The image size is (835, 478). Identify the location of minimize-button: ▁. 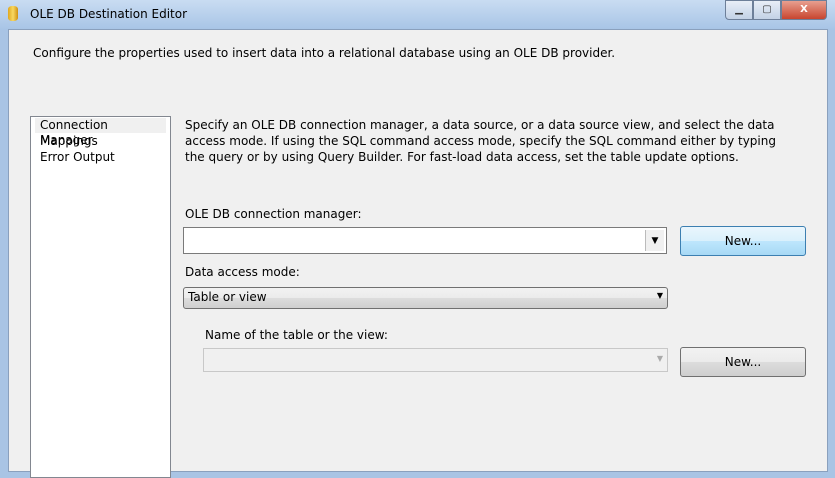
(739, 10).